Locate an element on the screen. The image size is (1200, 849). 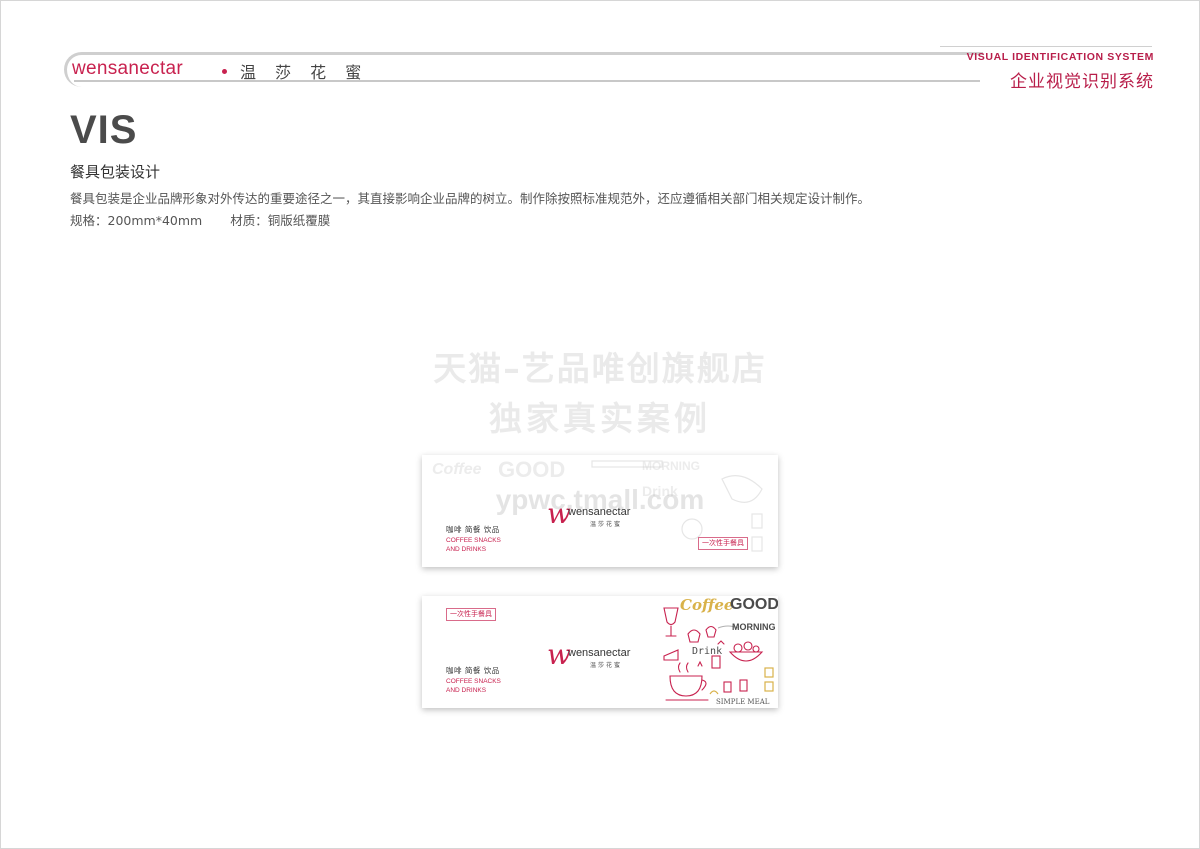
watermark-url: ypwc.tmall.com is located at coordinates (600, 499).